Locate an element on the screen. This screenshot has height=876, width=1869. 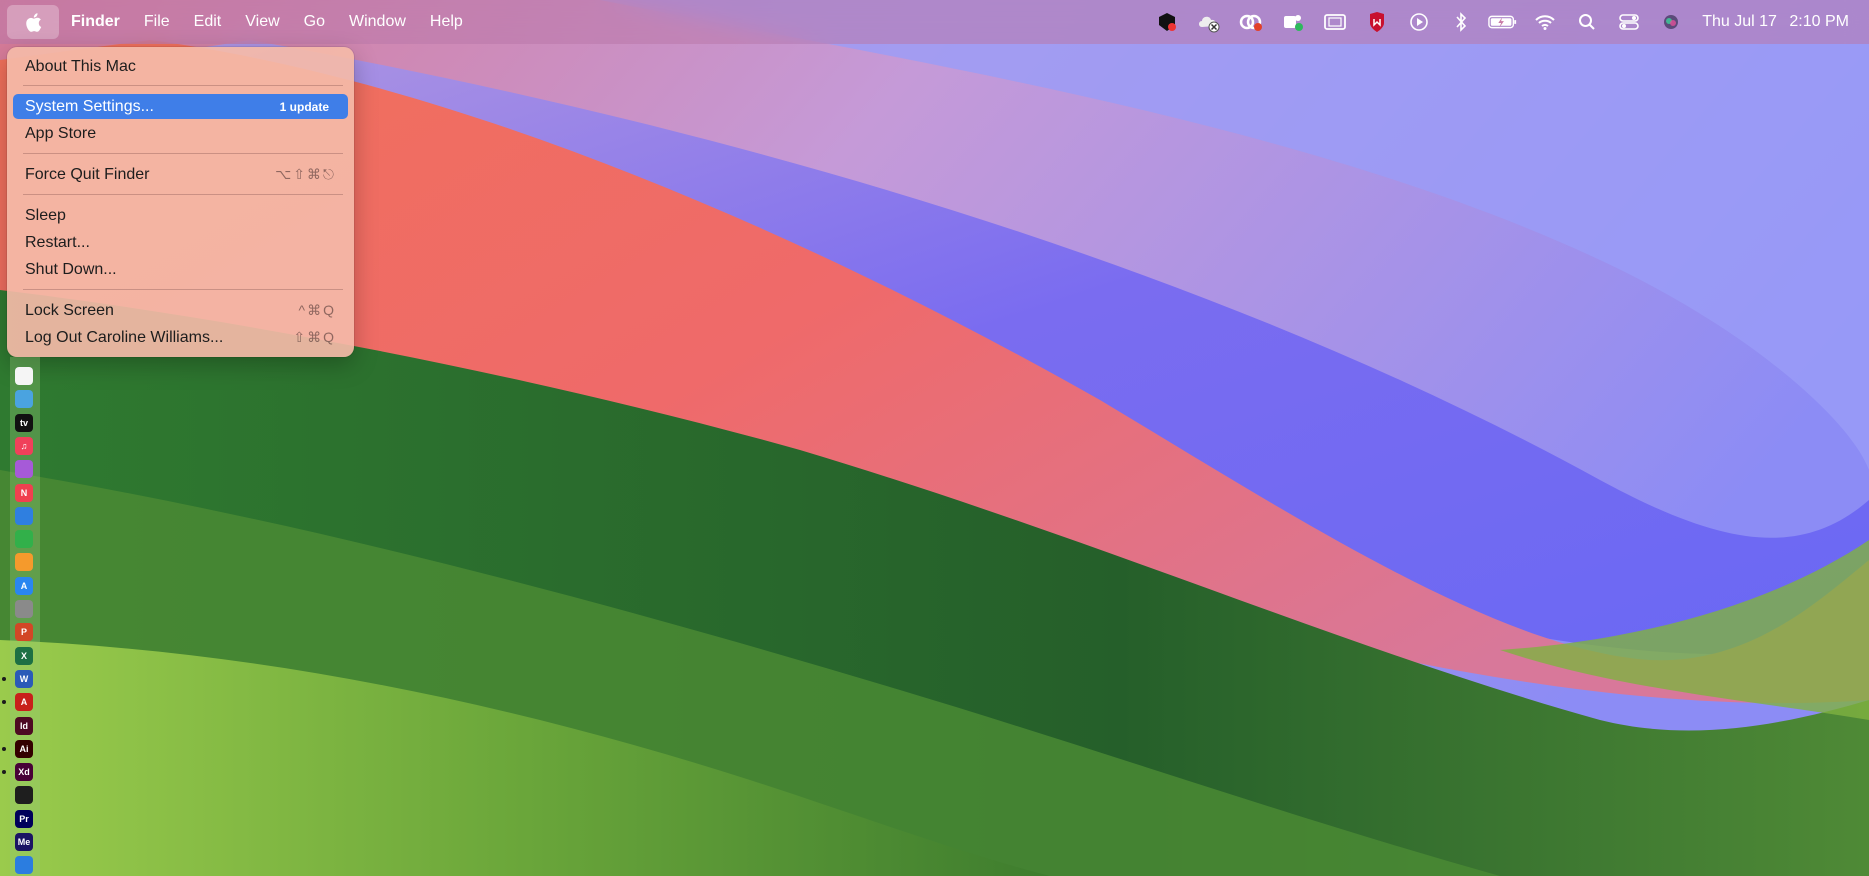
menu-edit: Edit is located at coordinates (208, 22).